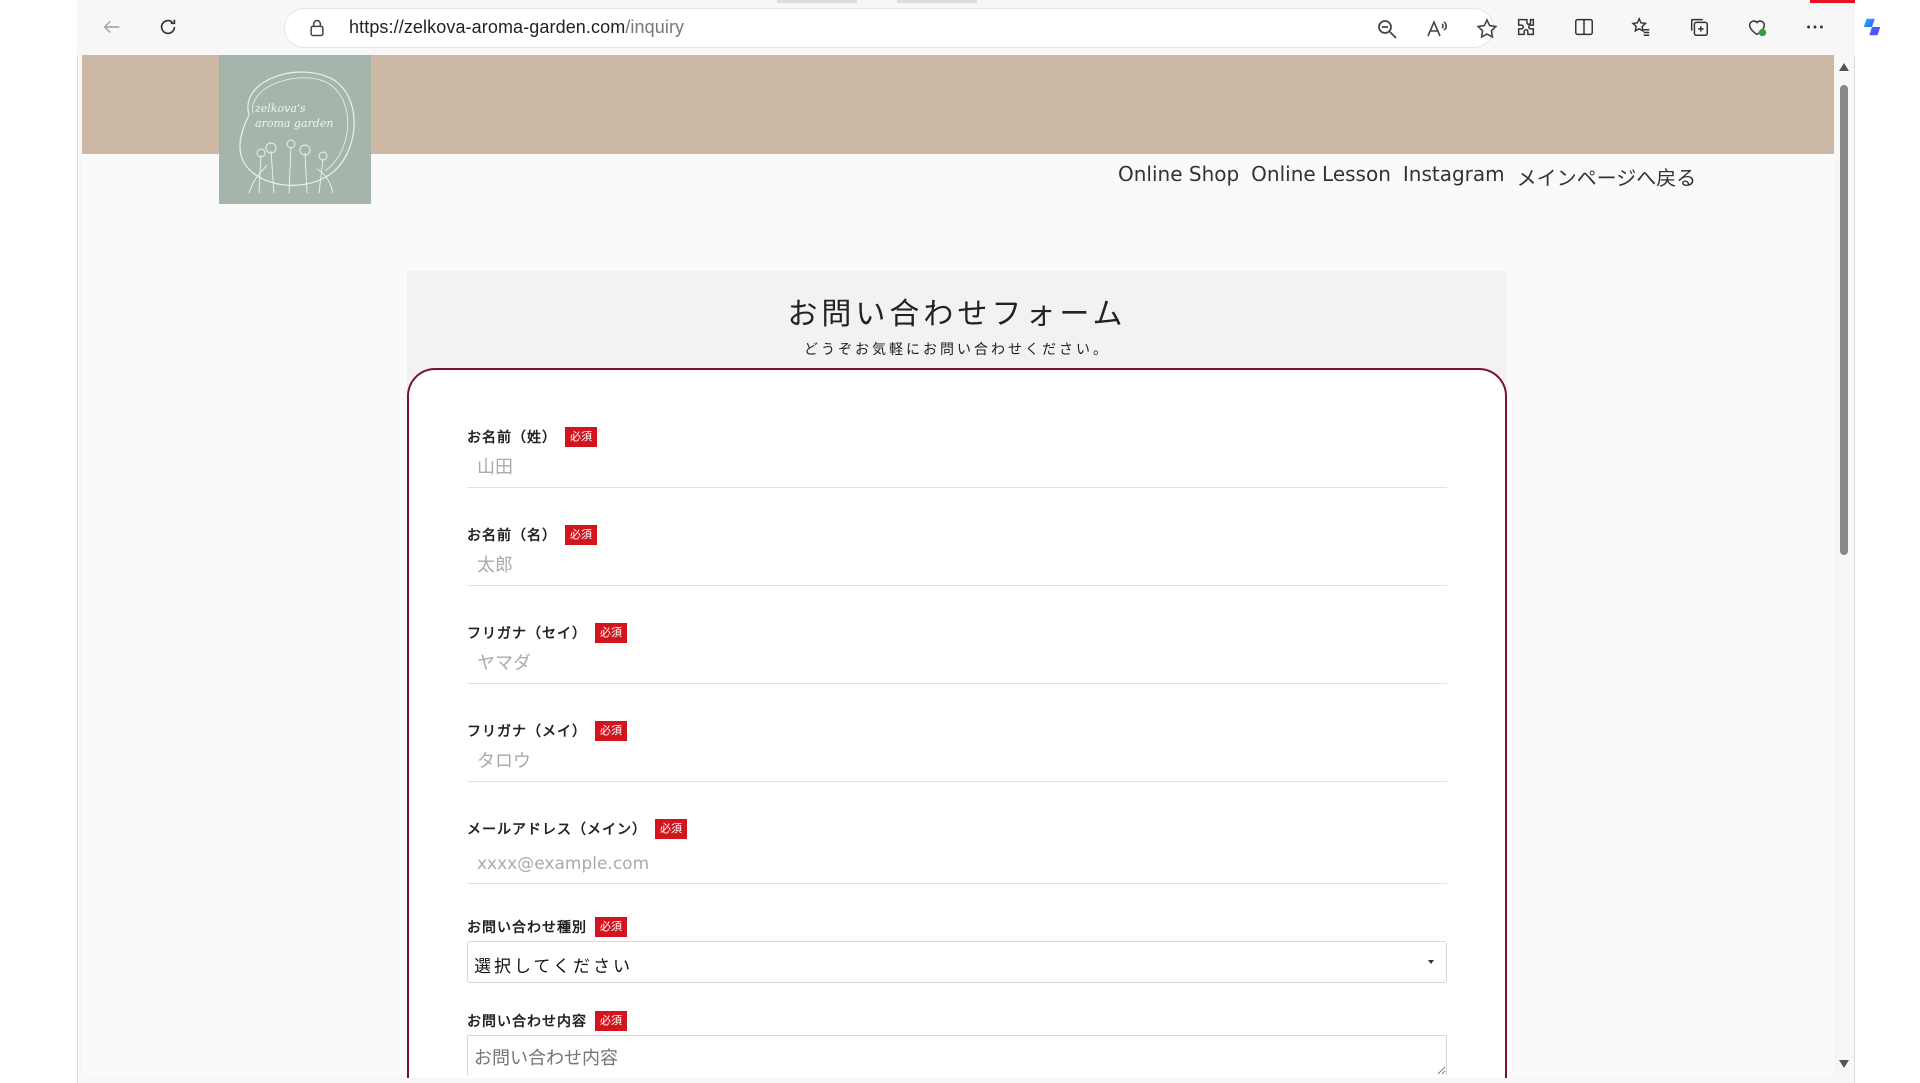  What do you see at coordinates (957, 864) in the screenshot?
I see `email-input` at bounding box center [957, 864].